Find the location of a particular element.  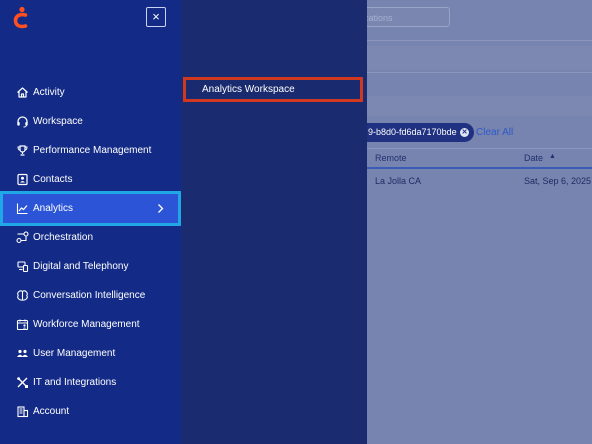

contact-card-icon is located at coordinates (22, 179).